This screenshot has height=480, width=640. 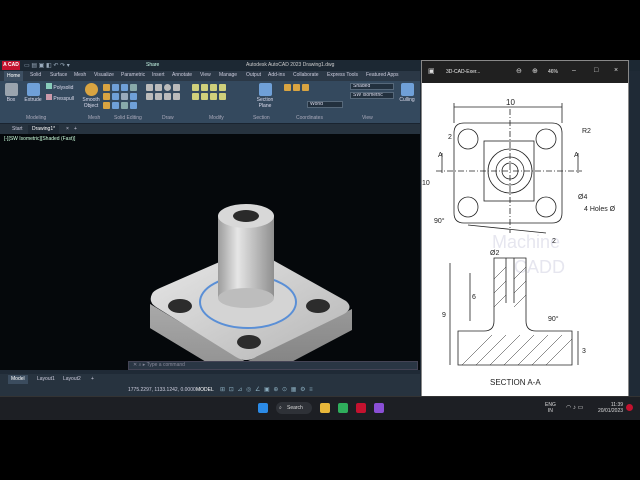 I want to click on fillet-edge-icon, so click(x=115, y=105).